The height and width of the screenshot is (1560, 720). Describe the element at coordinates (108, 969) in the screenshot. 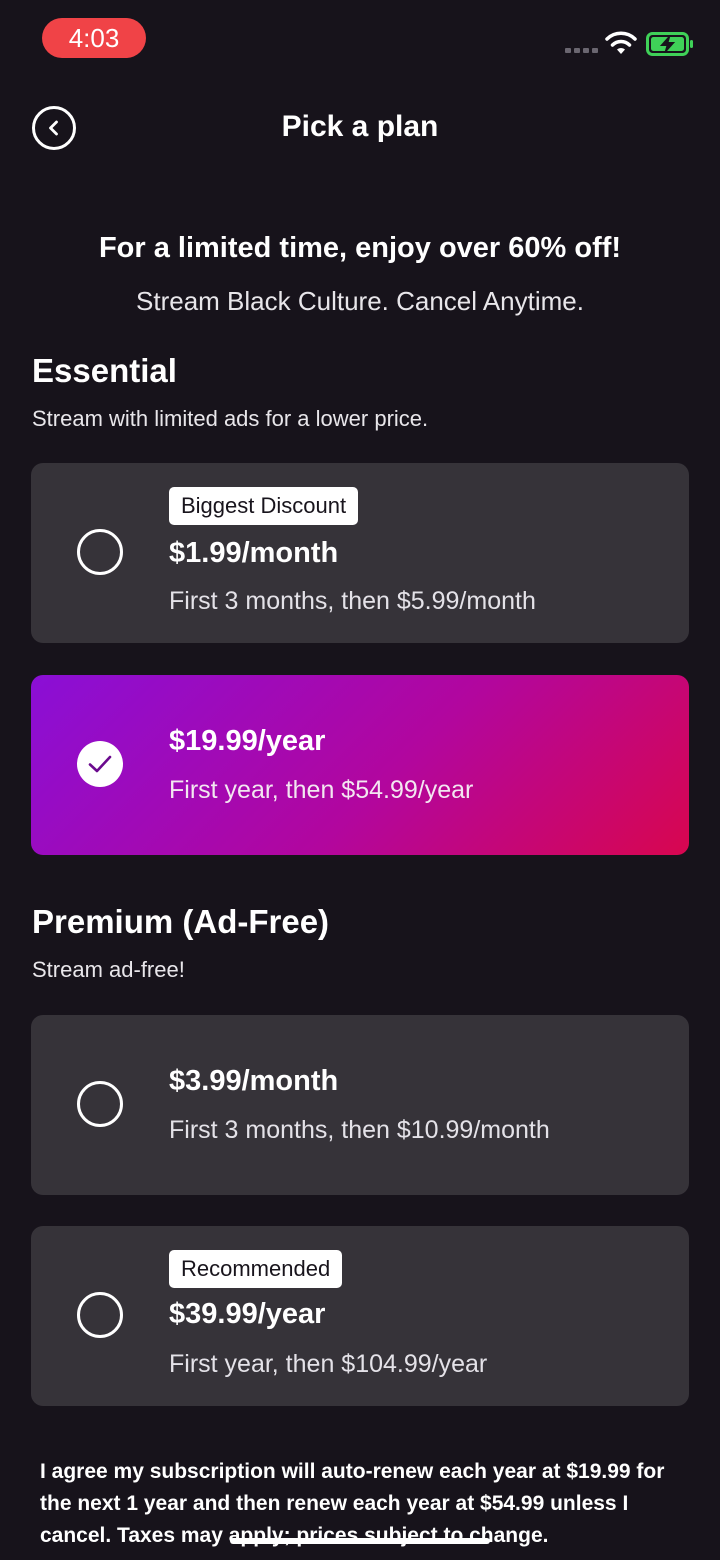

I see `premium-section-subtitle: Stream ad-free!` at that location.